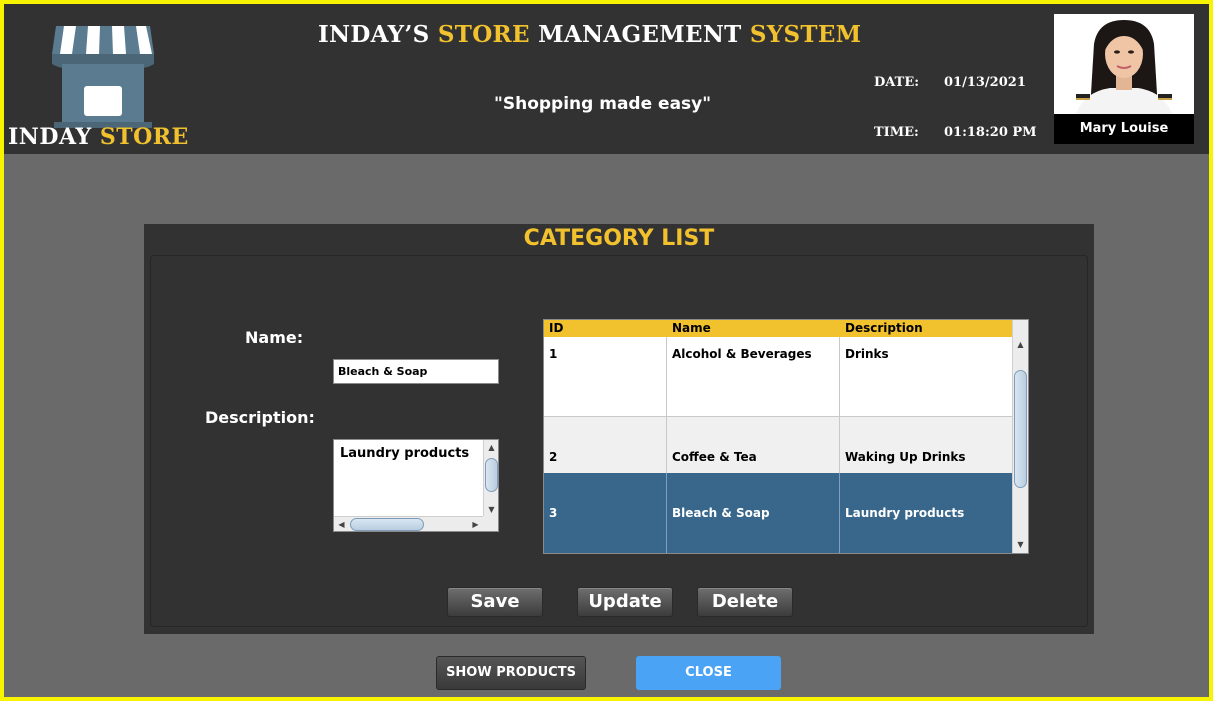 The height and width of the screenshot is (701, 1213). Describe the element at coordinates (490, 523) in the screenshot. I see `scroll-corner` at that location.